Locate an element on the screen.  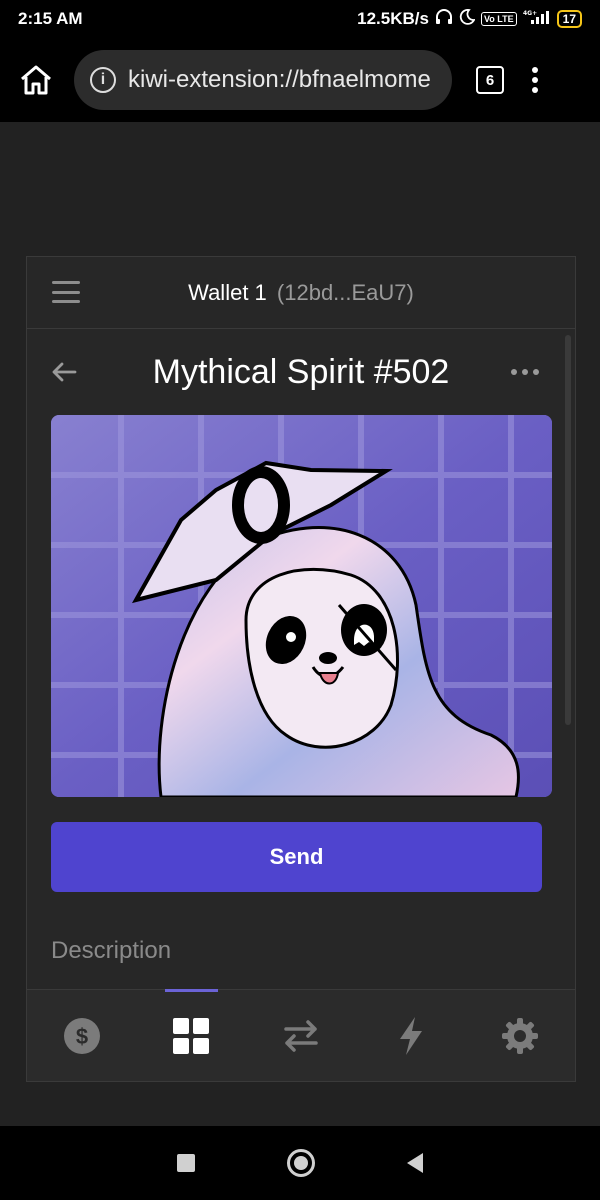
gear-icon is located at coordinates (520, 1035).